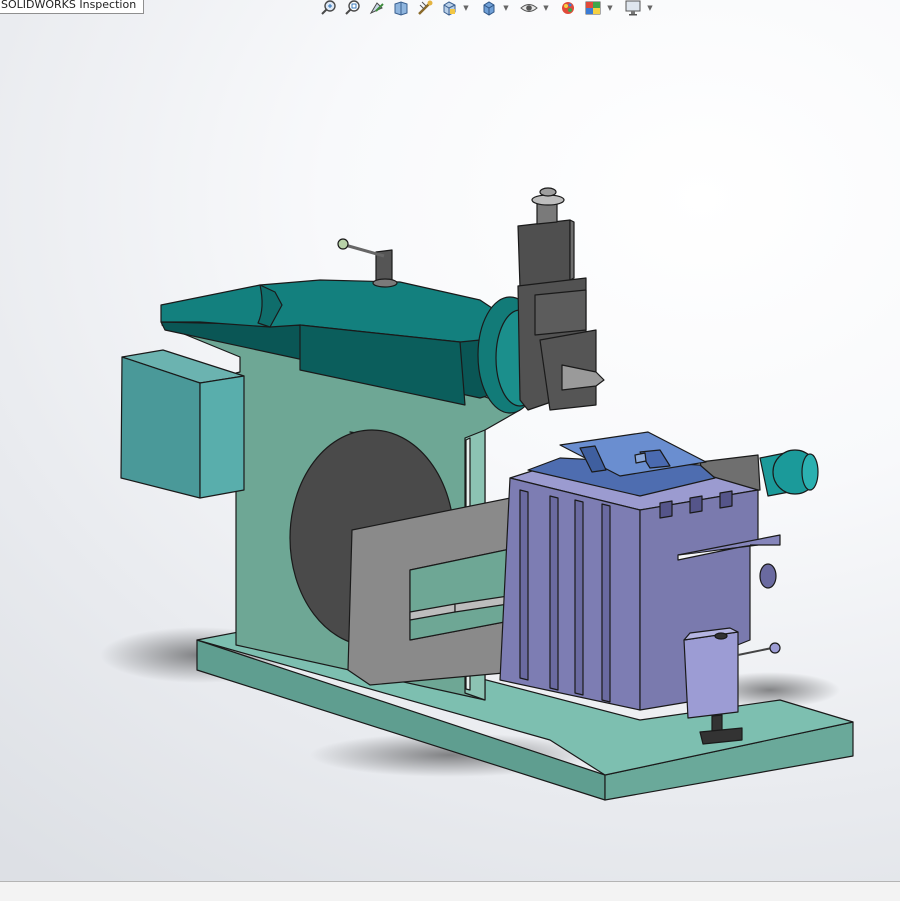  Describe the element at coordinates (640, 458) in the screenshot. I see `vise-screw` at that location.